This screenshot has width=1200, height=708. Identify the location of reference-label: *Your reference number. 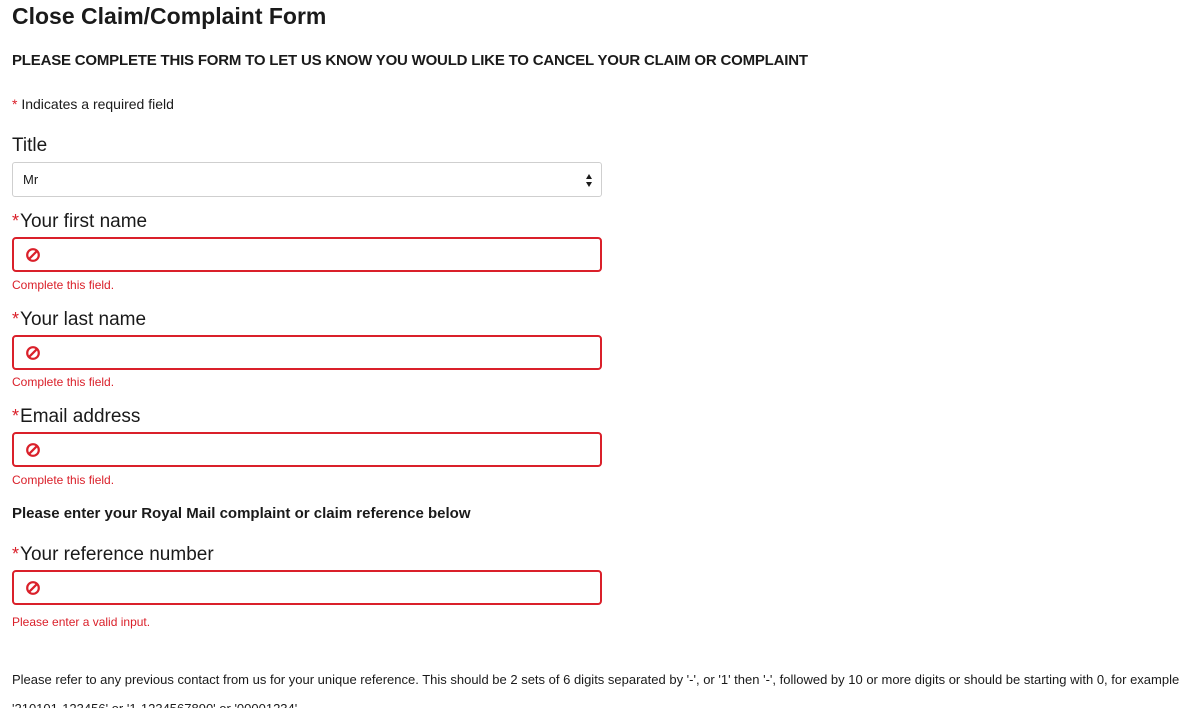
(113, 555).